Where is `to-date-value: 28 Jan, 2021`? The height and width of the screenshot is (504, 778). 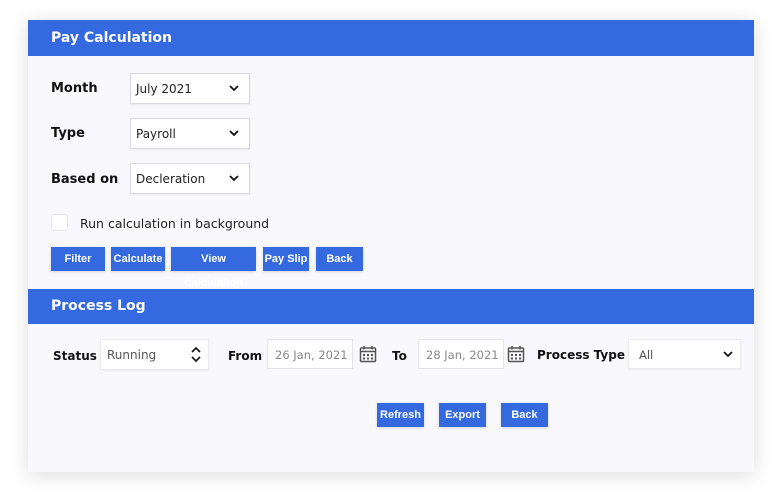
to-date-value: 28 Jan, 2021 is located at coordinates (462, 355).